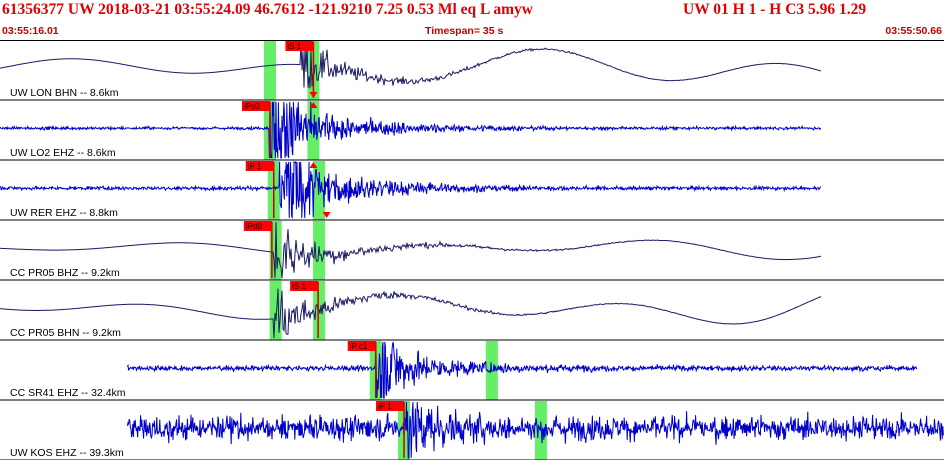 The width and height of the screenshot is (944, 460). I want to click on trace-panel: iPd0 CC PR05 BHZ -- 9.2km, so click(472, 251).